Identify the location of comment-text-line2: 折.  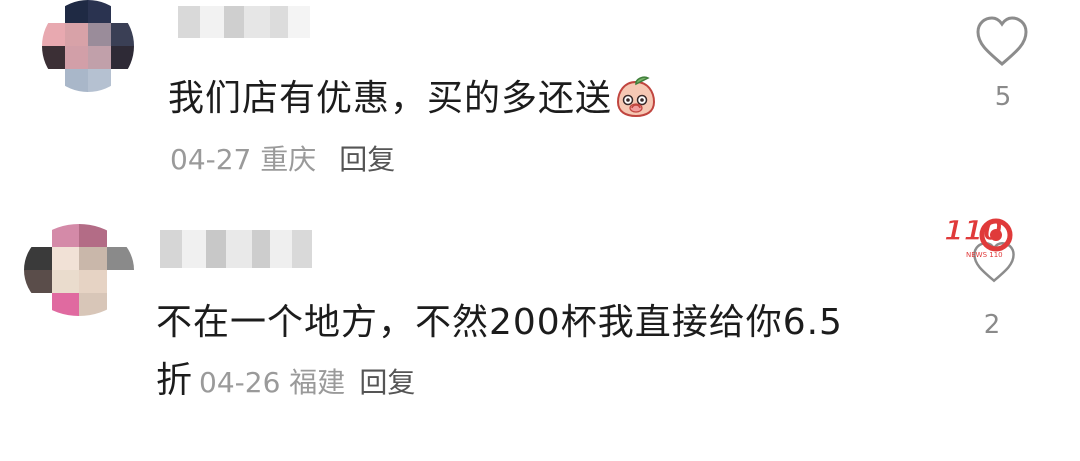
(175, 380).